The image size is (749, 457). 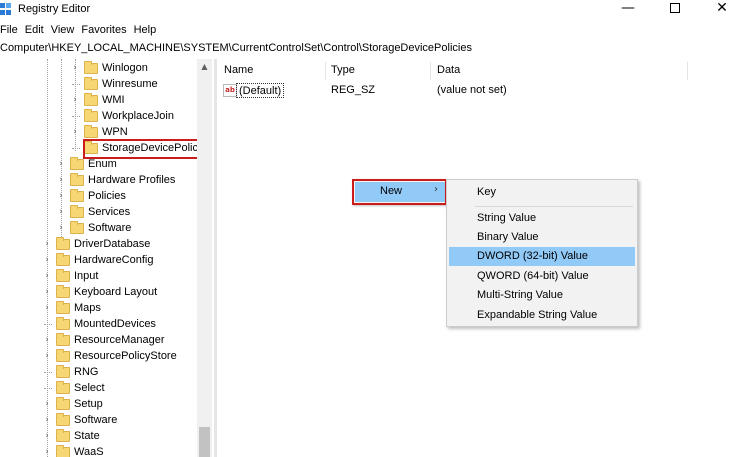 I want to click on tree-node: › Maps, so click(x=71, y=308).